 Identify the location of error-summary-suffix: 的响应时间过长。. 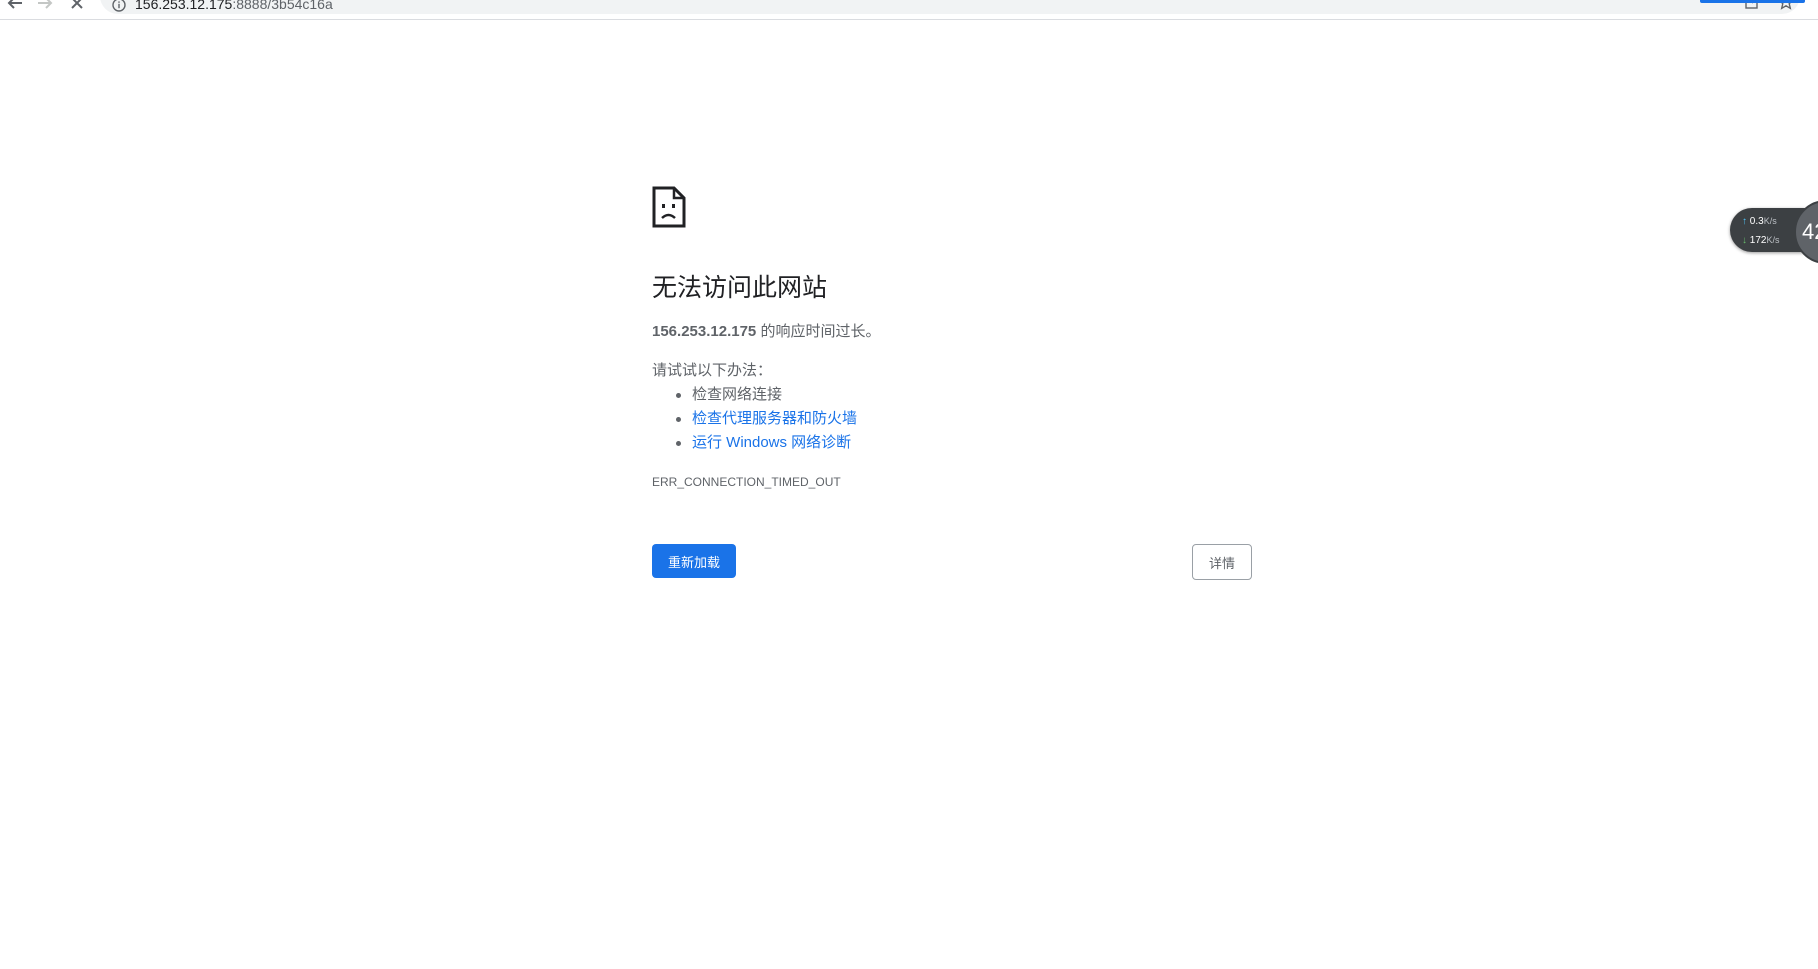
(818, 331).